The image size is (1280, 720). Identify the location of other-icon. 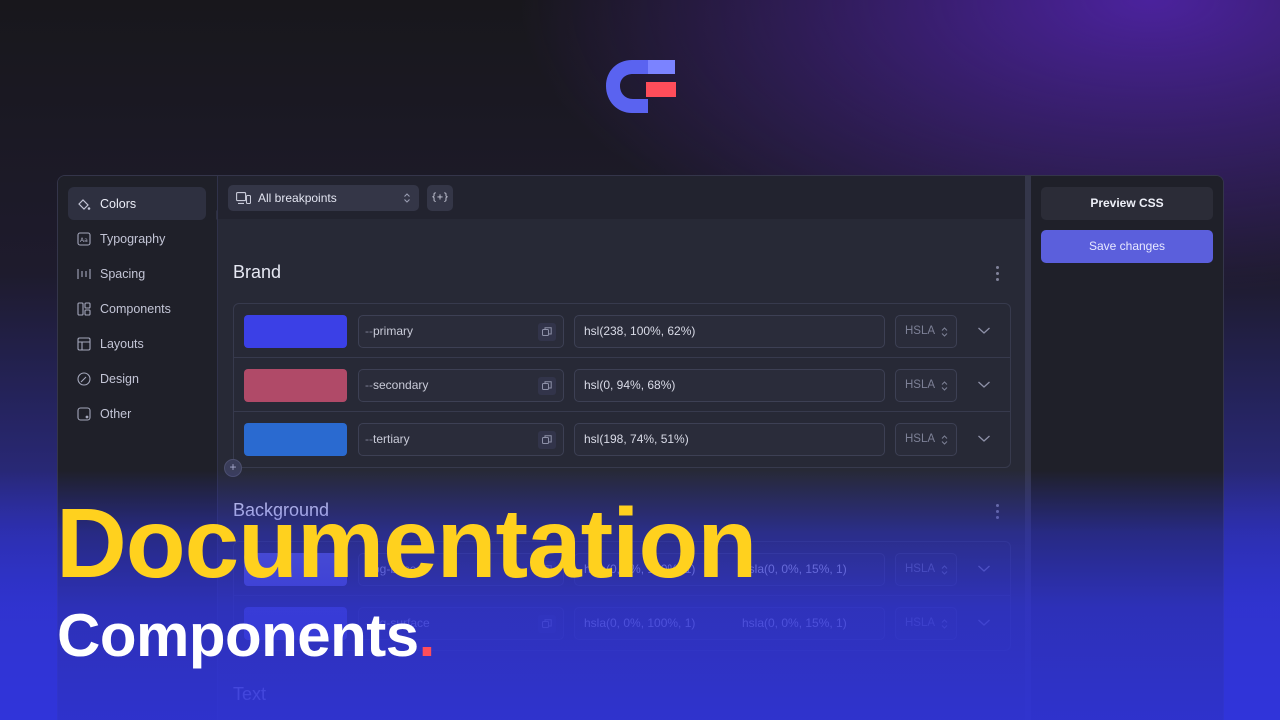
(84, 413).